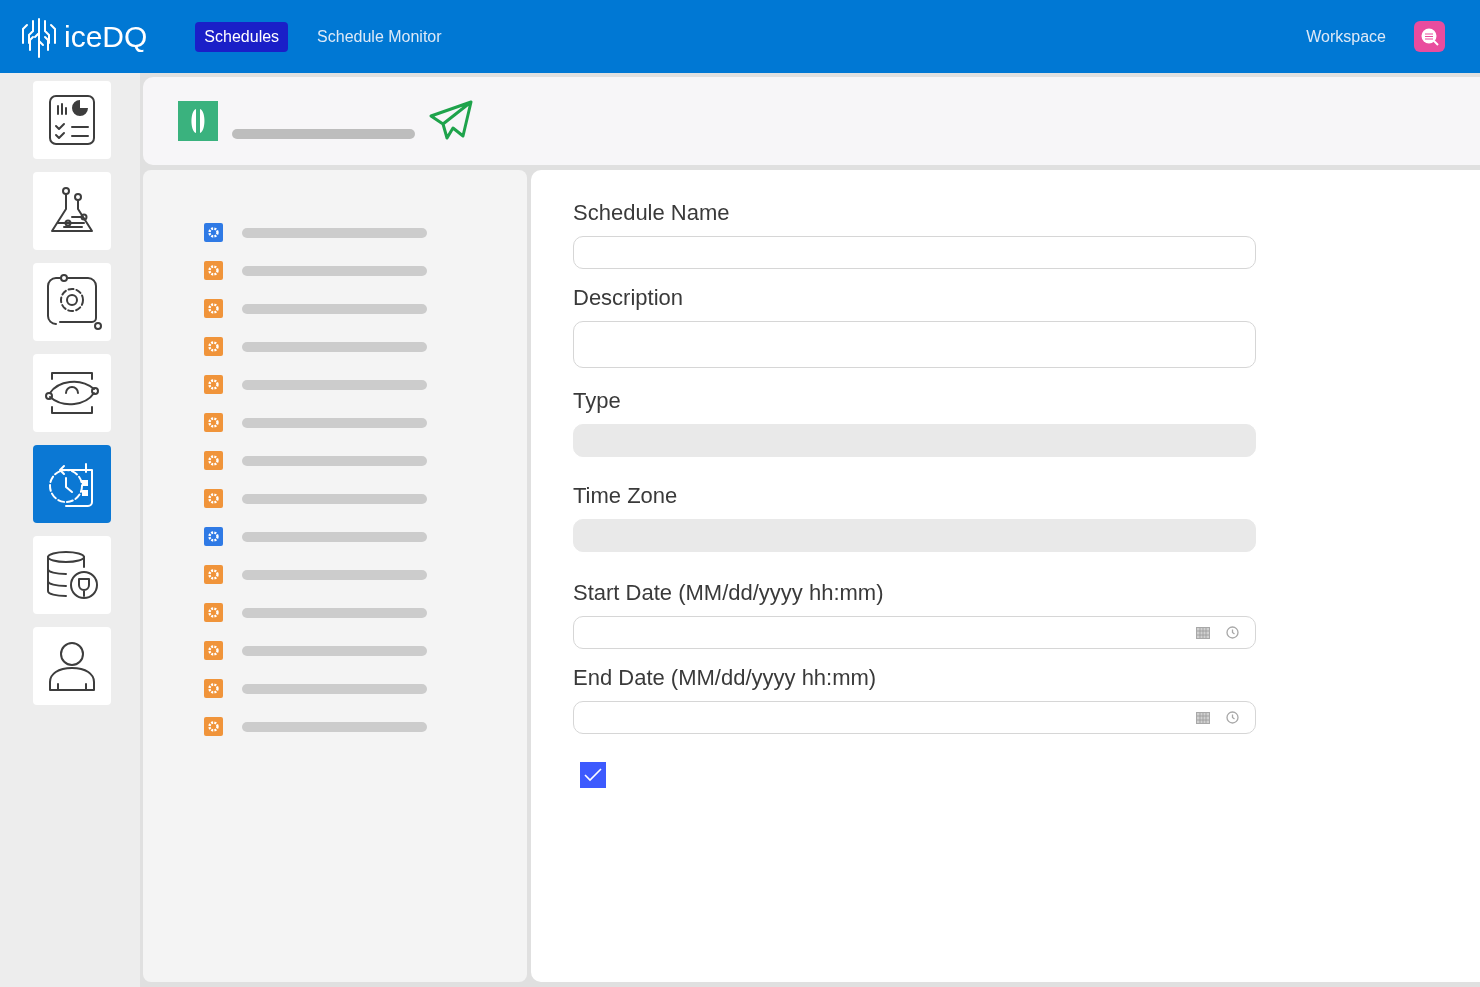 The width and height of the screenshot is (1480, 987). Describe the element at coordinates (379, 36) in the screenshot. I see `nav-tab: Schedule Monitor` at that location.